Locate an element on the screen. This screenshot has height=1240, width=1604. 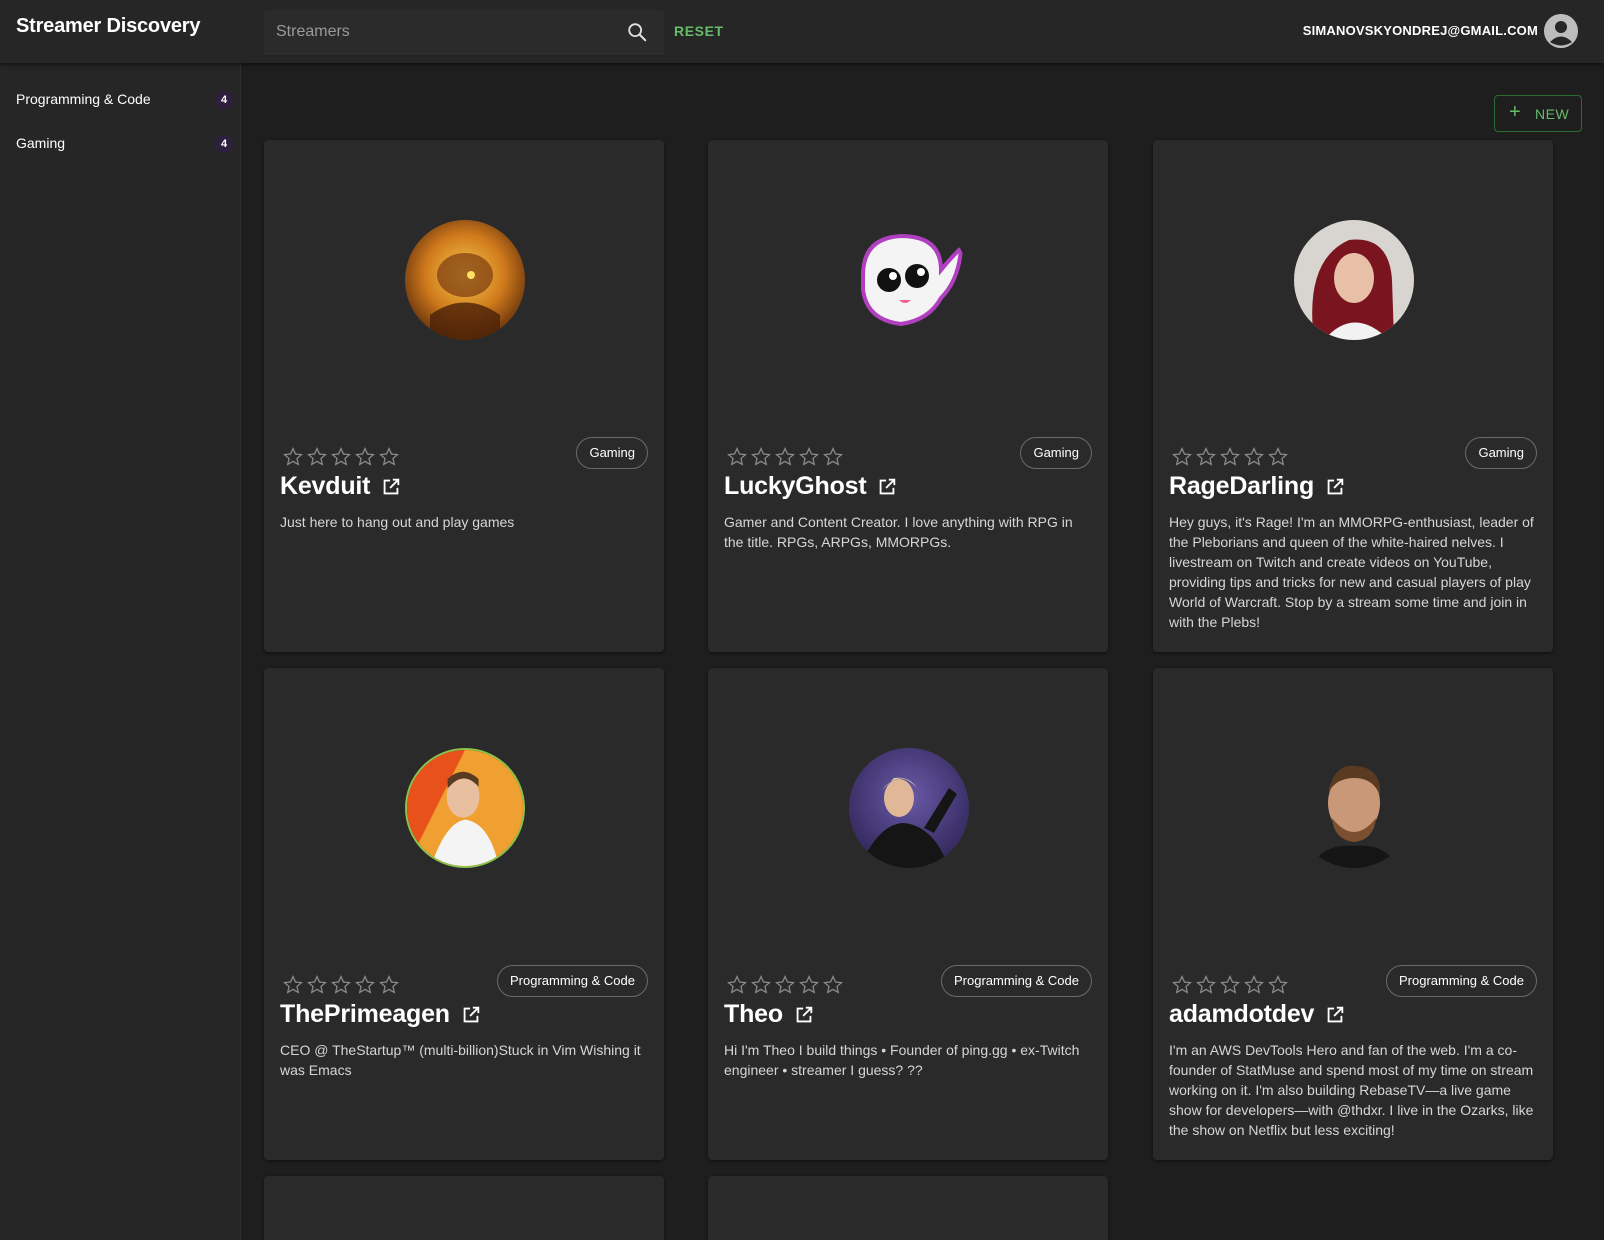
streamer-name-row: adamdotdev is located at coordinates (1257, 1015).